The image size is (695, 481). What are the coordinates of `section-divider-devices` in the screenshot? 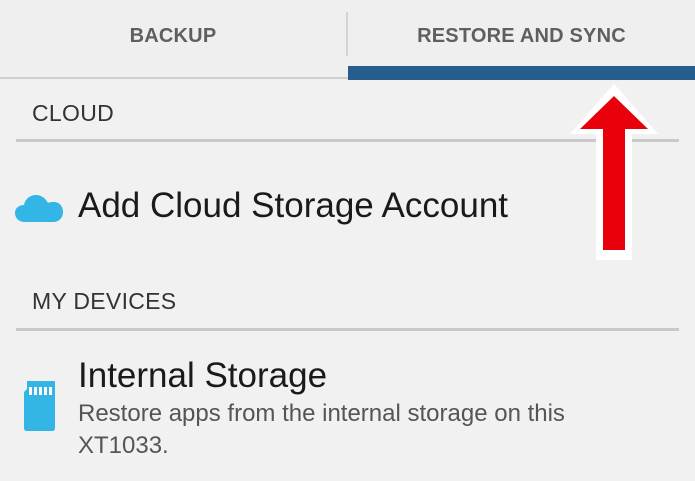 It's located at (347, 329).